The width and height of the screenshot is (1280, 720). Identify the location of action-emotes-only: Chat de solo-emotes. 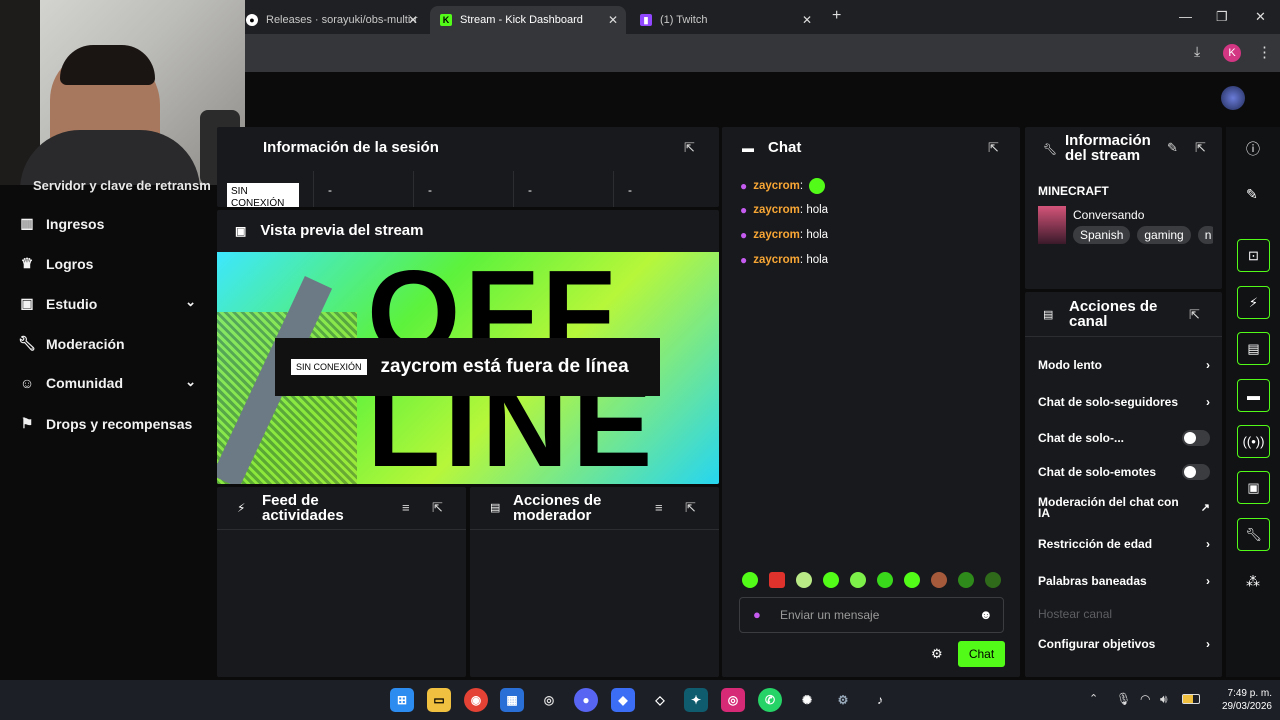
(1124, 472).